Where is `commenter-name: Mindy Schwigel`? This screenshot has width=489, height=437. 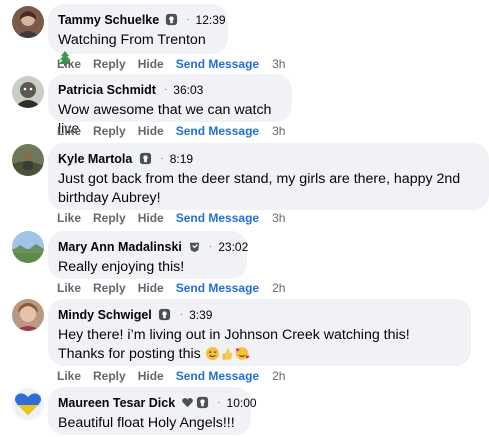
commenter-name: Mindy Schwigel is located at coordinates (105, 315).